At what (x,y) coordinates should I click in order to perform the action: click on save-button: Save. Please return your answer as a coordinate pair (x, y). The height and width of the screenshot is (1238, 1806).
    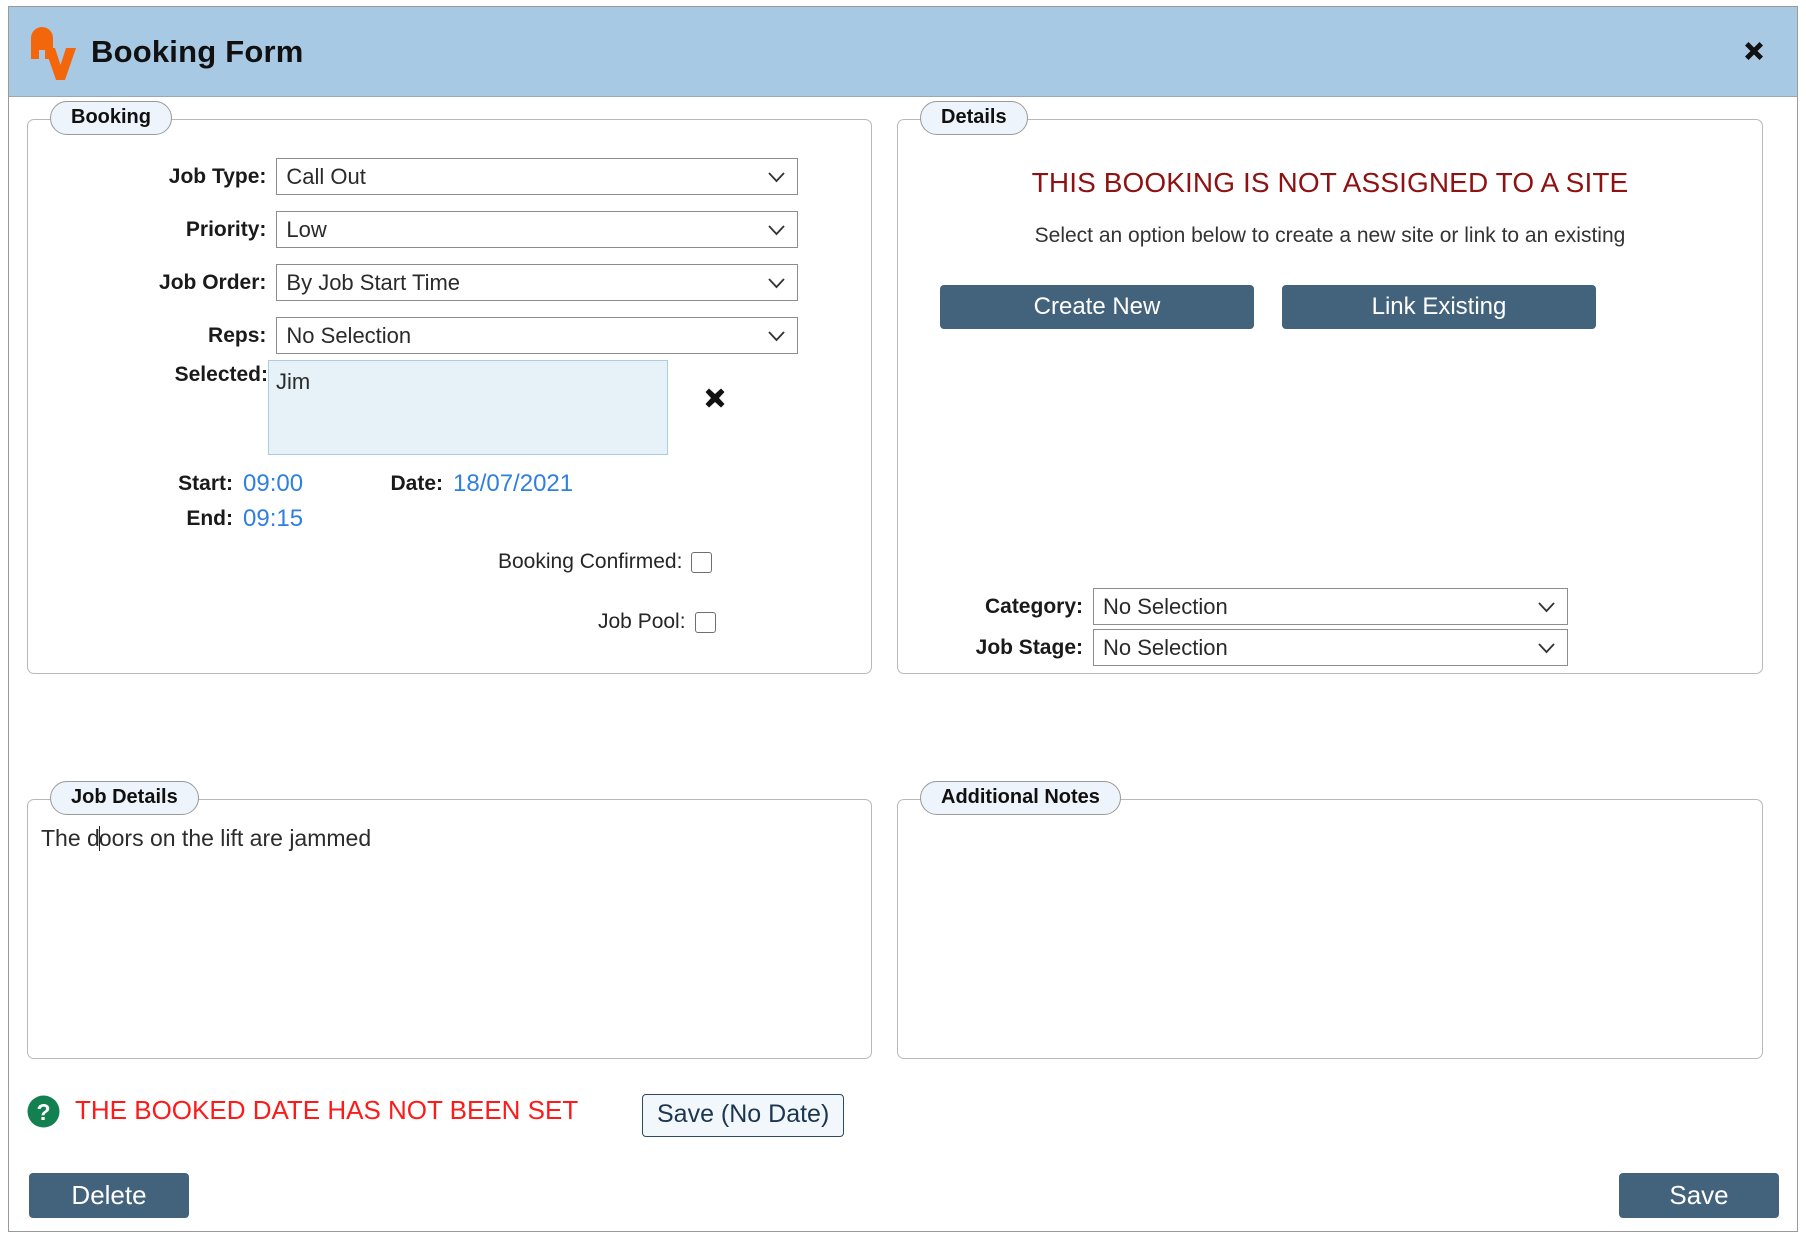
    Looking at the image, I should click on (1699, 1195).